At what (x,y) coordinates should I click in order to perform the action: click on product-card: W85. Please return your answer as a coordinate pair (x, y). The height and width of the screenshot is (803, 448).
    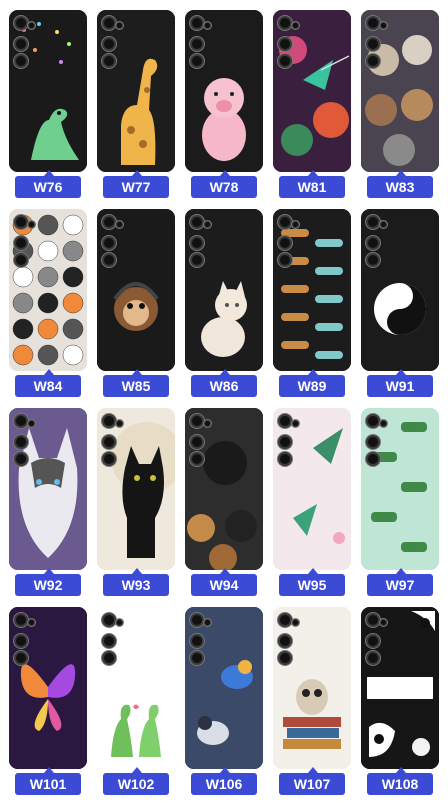
    Looking at the image, I should click on (141, 307).